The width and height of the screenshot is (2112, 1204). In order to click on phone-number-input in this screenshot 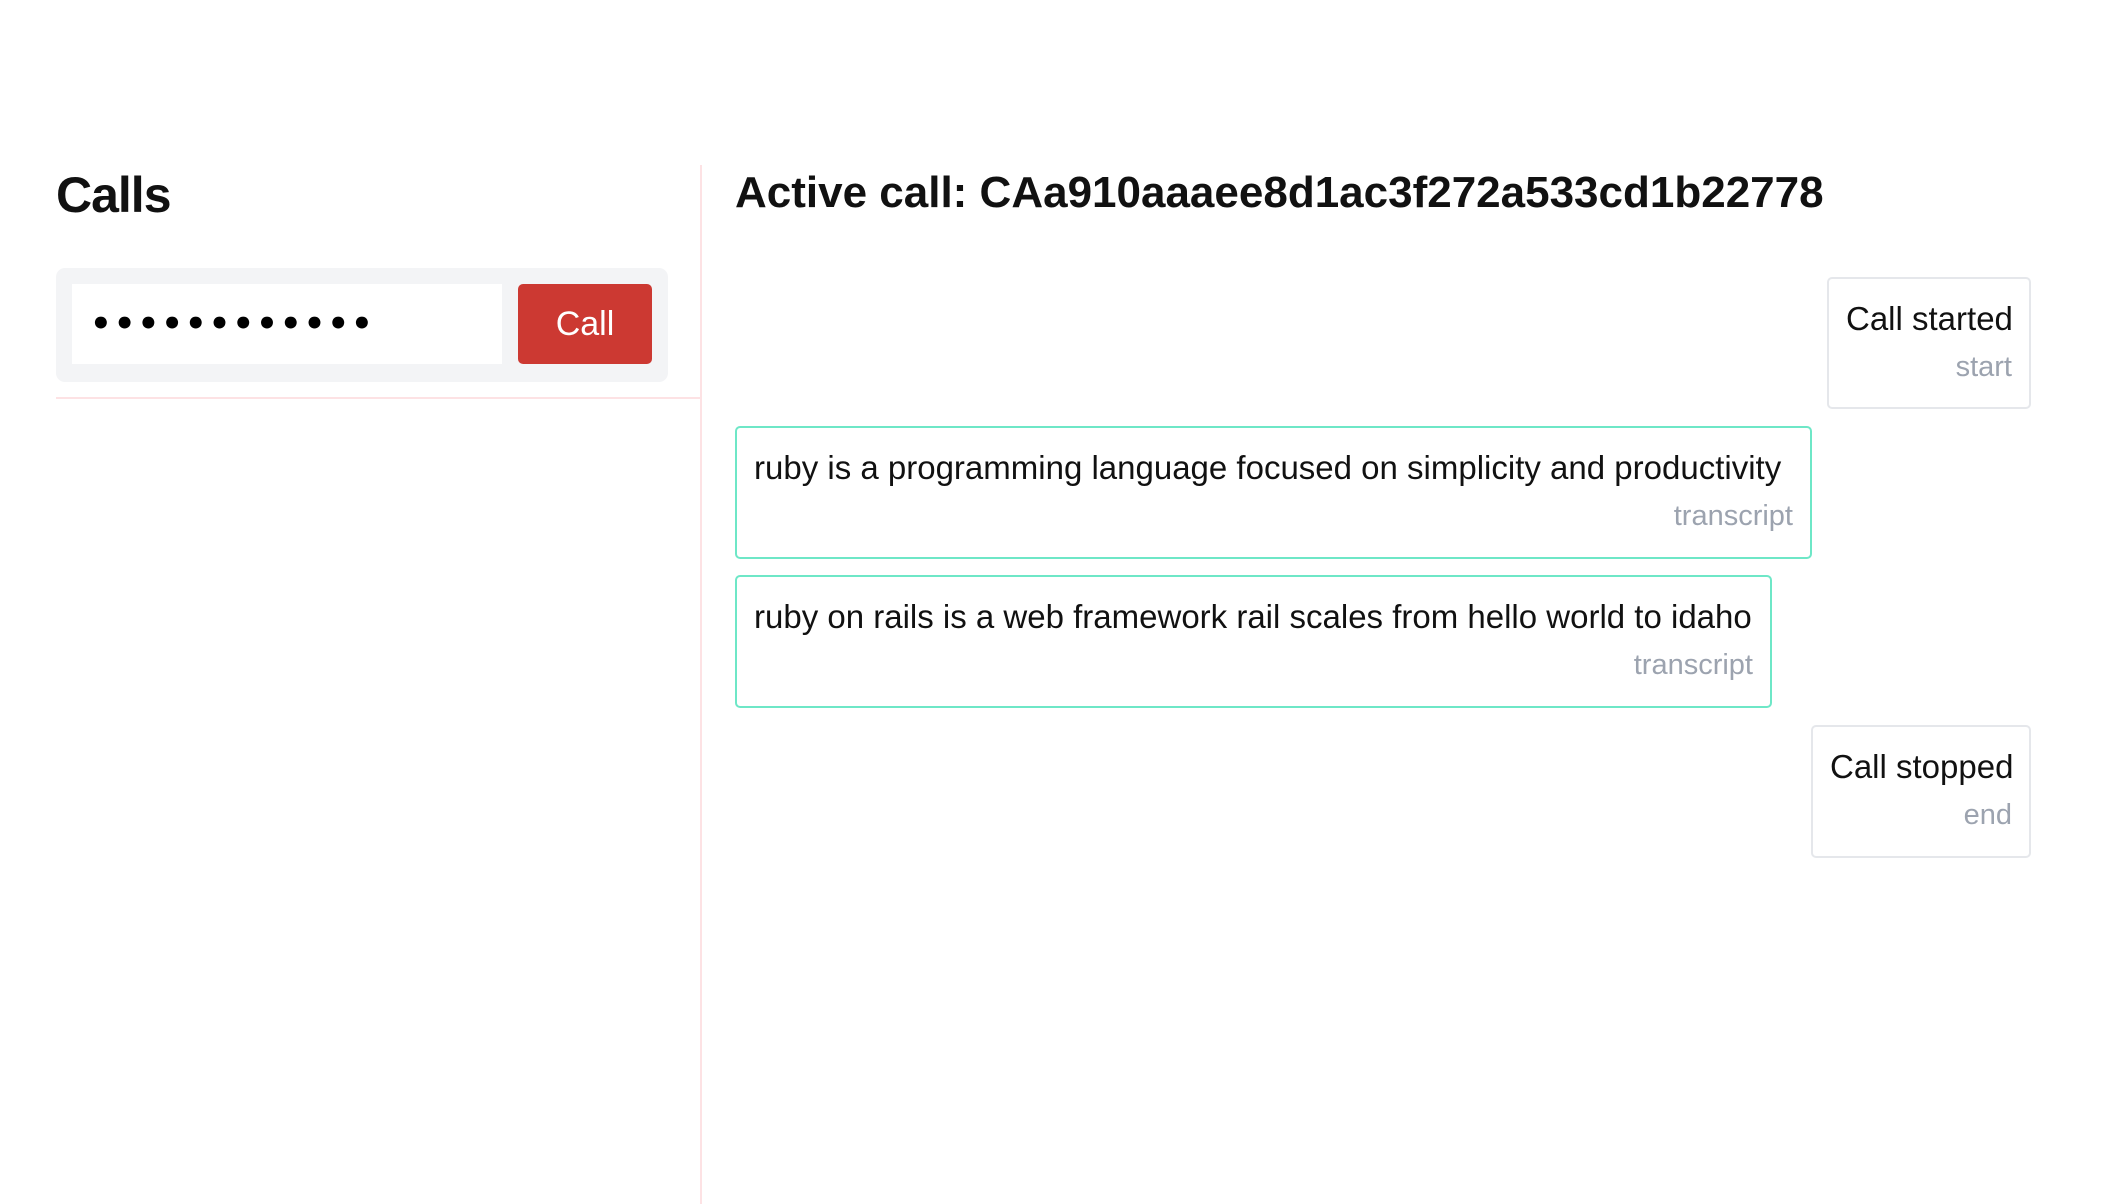, I will do `click(287, 324)`.